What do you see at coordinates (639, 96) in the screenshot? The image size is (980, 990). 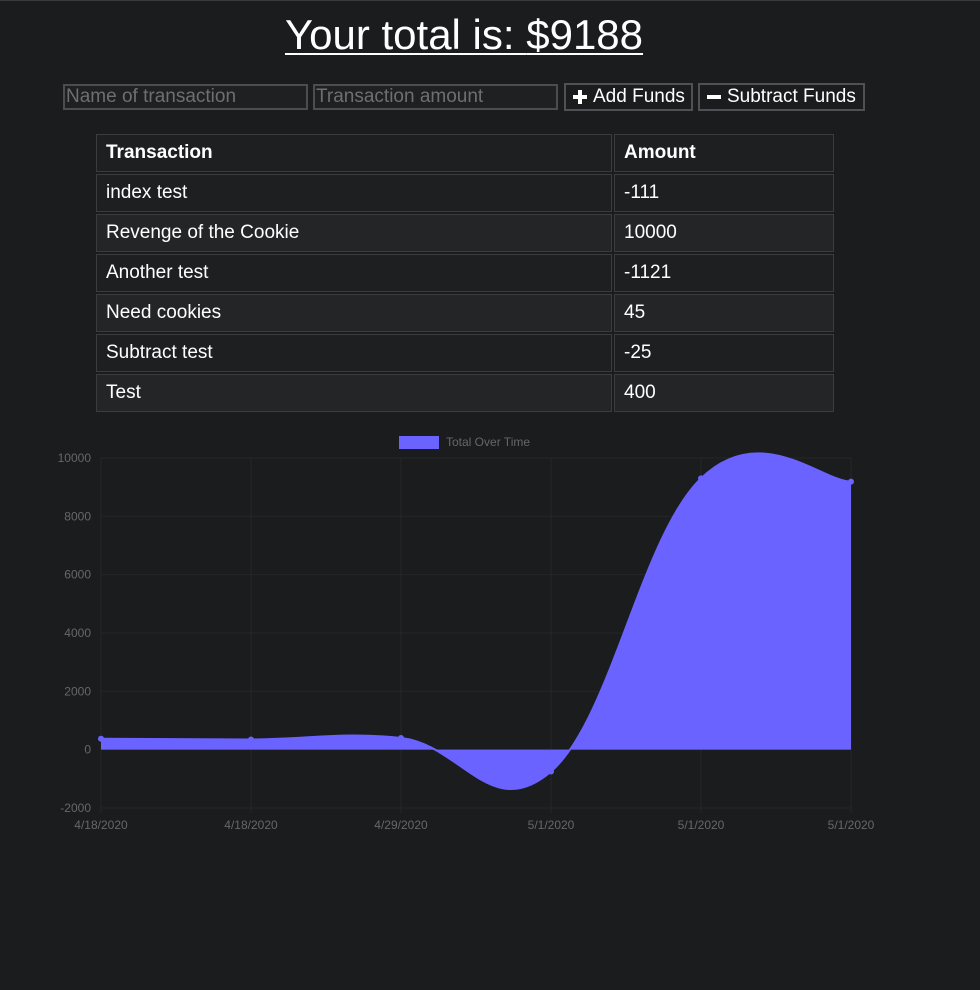 I see `add-funds-label: Add Funds` at bounding box center [639, 96].